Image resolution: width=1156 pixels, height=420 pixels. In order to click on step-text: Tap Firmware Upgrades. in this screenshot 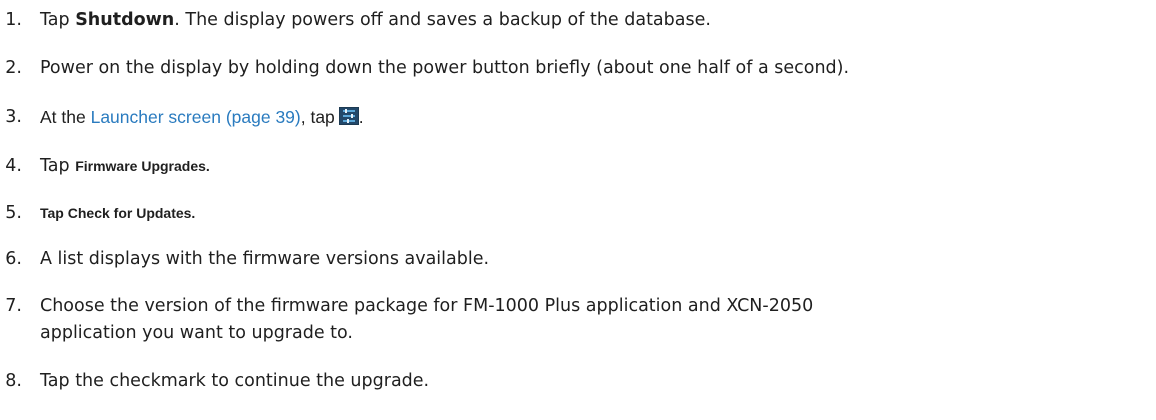, I will do `click(125, 166)`.